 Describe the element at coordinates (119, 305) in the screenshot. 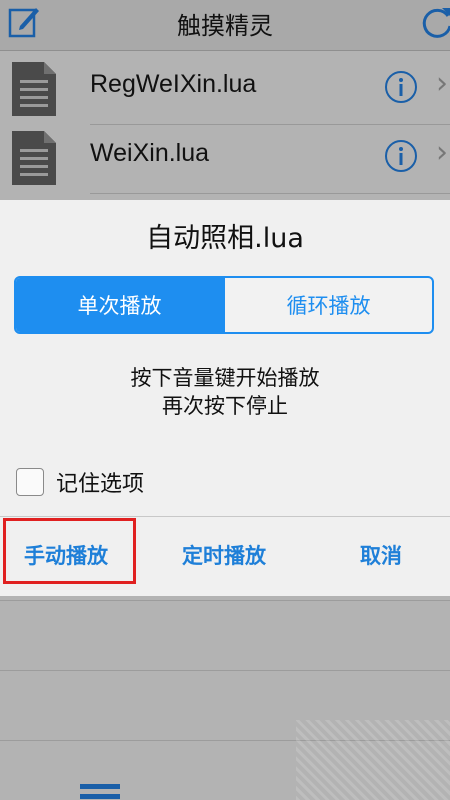

I see `segment-single-play: 单次播放` at that location.